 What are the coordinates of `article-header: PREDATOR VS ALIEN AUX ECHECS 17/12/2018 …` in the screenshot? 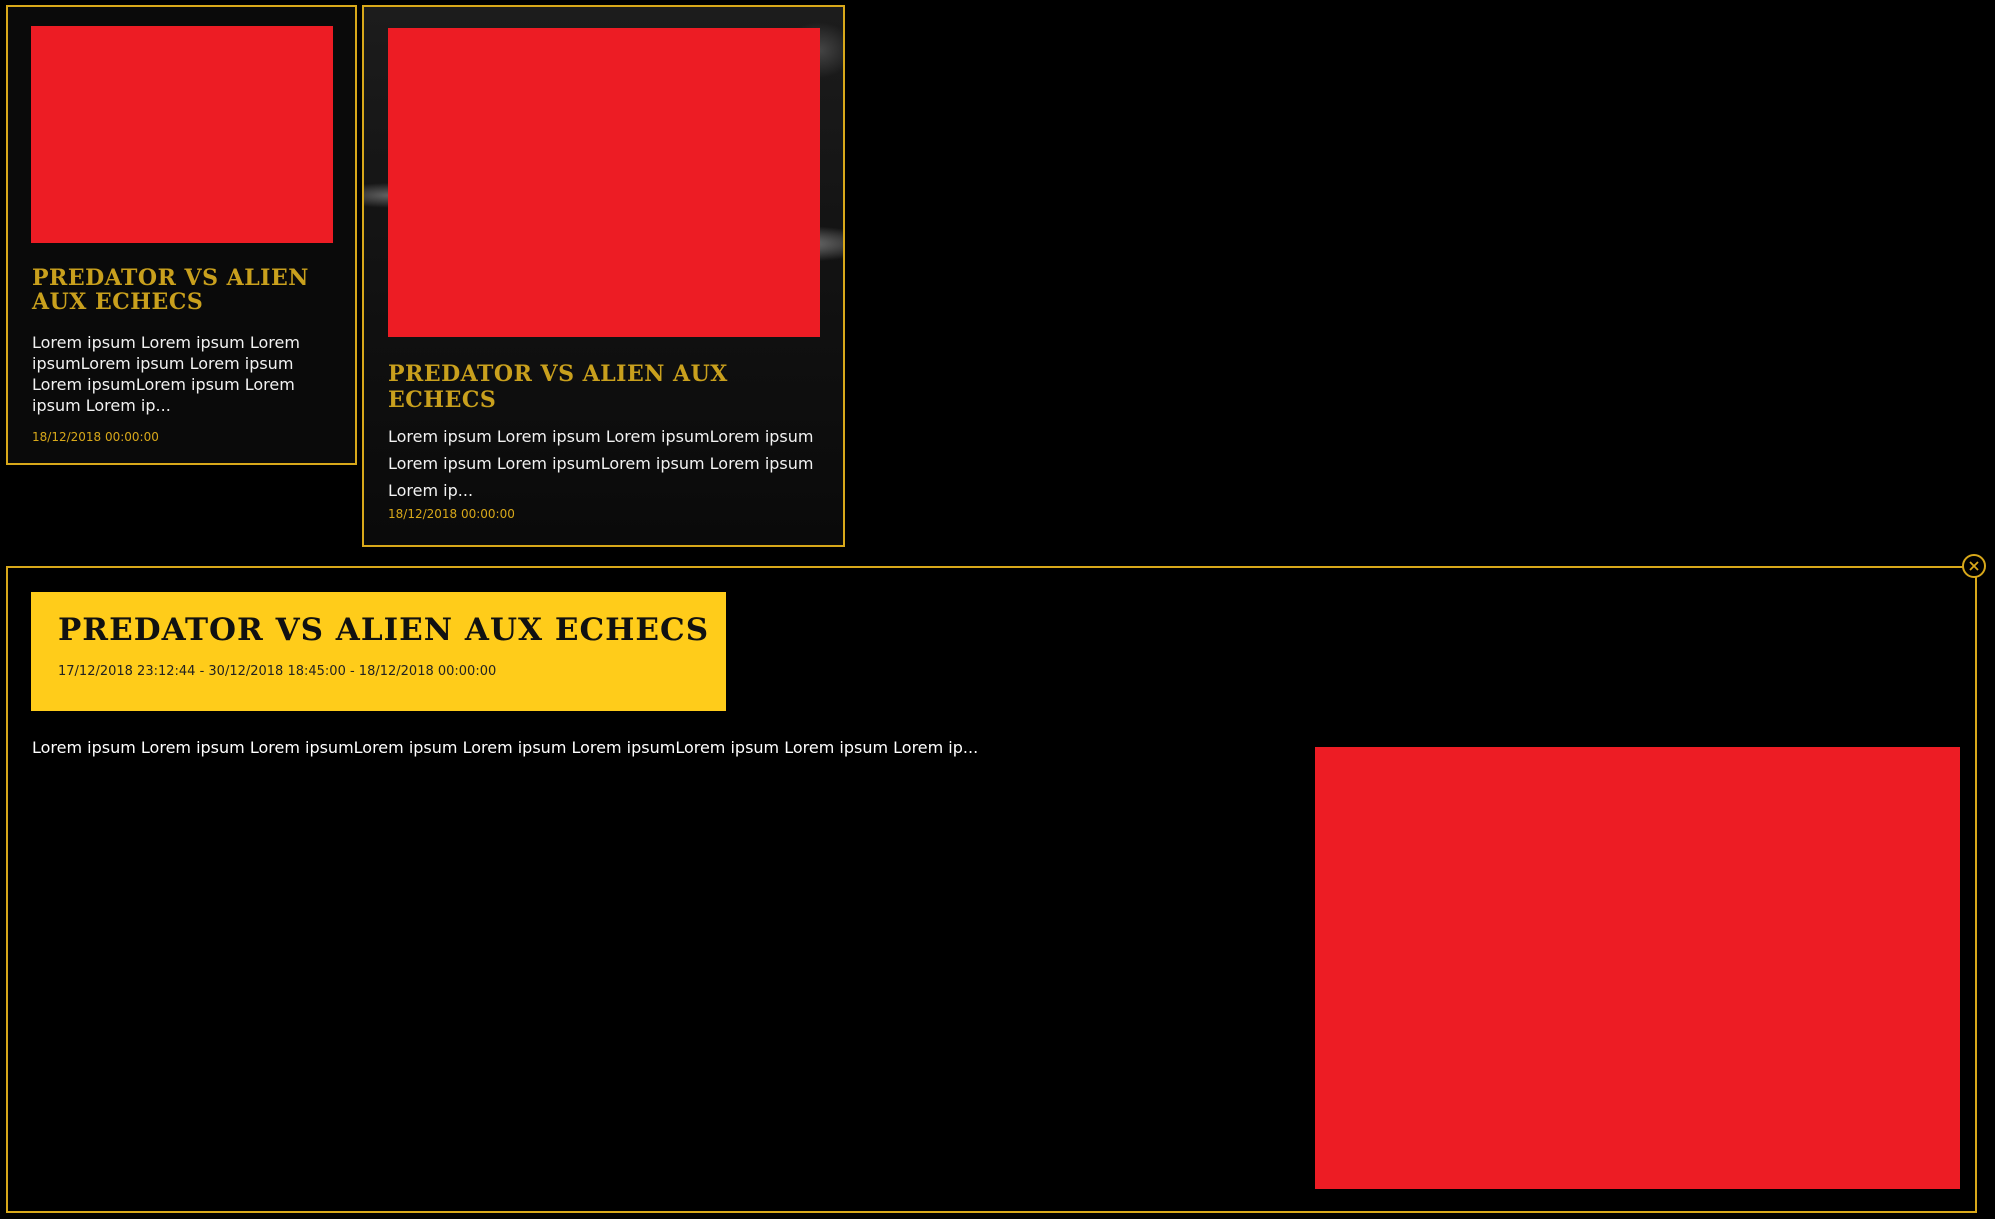 It's located at (378, 651).